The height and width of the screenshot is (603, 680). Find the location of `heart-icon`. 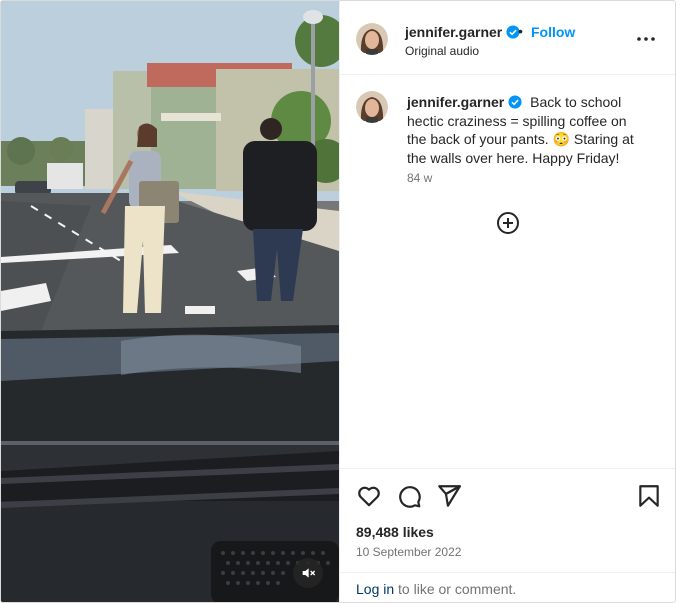

heart-icon is located at coordinates (369, 496).